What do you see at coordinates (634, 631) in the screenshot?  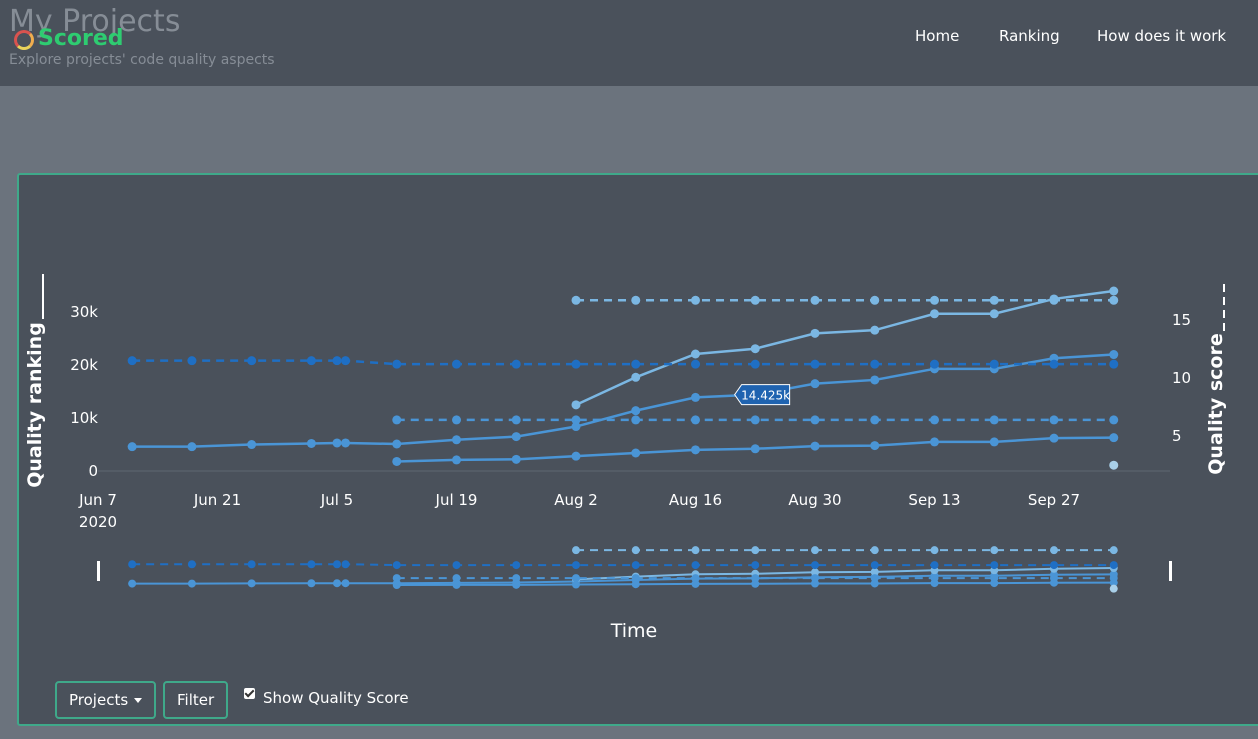 I see `x-axis-title: Time` at bounding box center [634, 631].